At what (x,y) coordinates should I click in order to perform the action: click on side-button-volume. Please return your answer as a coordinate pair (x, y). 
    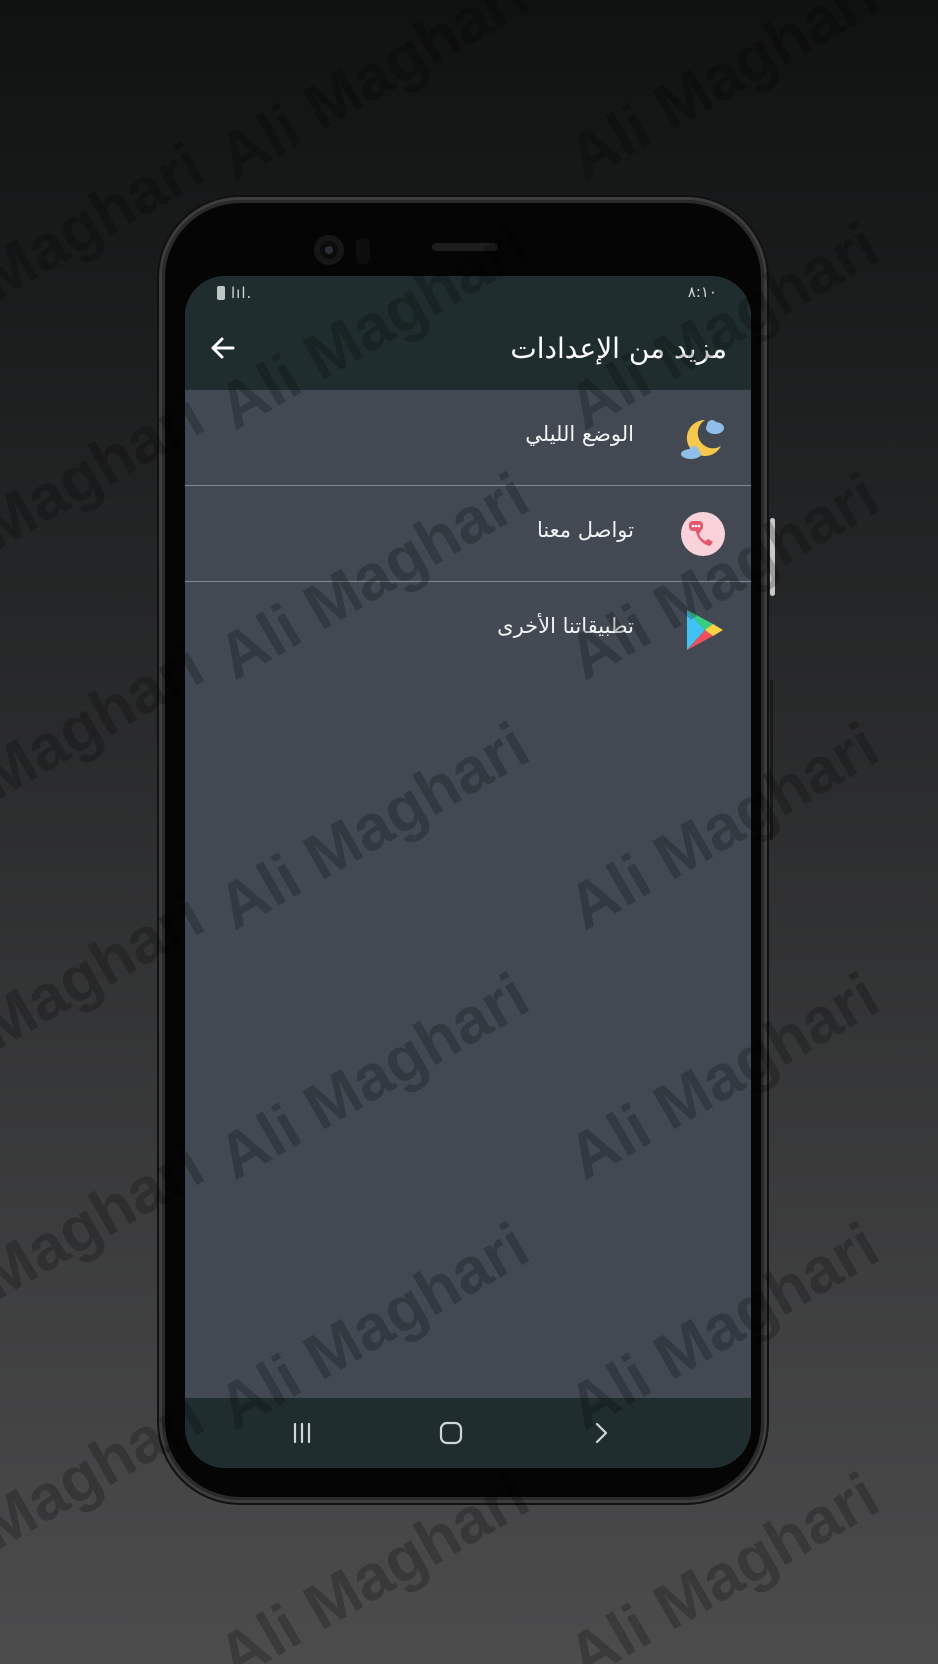
    Looking at the image, I should click on (771, 760).